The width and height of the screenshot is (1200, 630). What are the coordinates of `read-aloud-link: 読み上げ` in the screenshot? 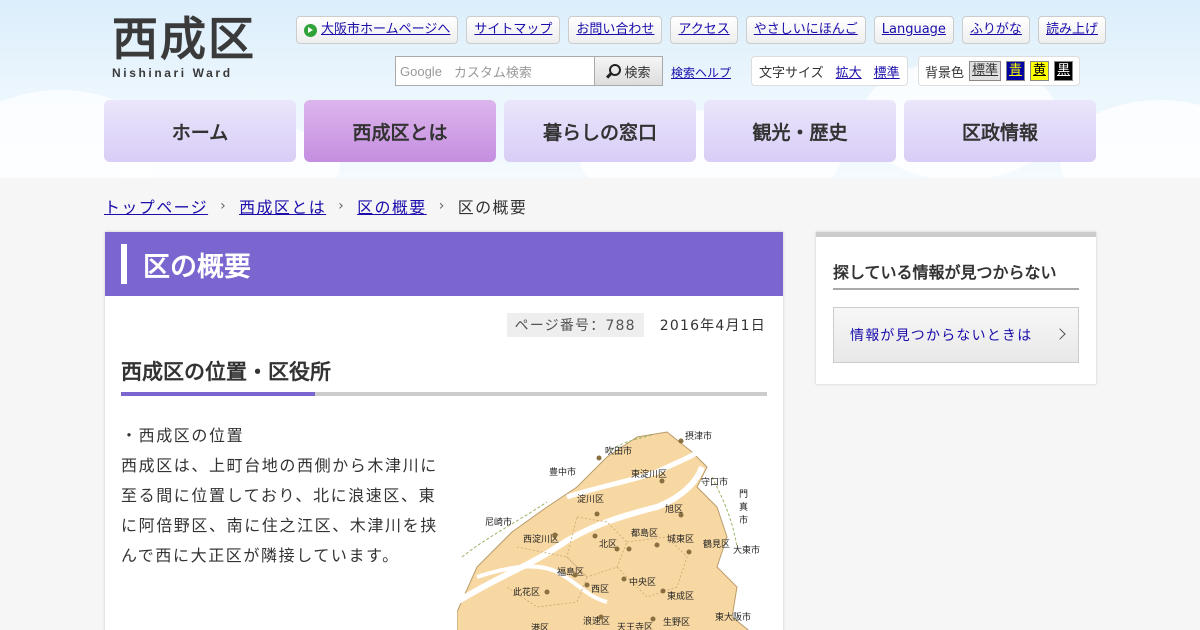 It's located at (1071, 30).